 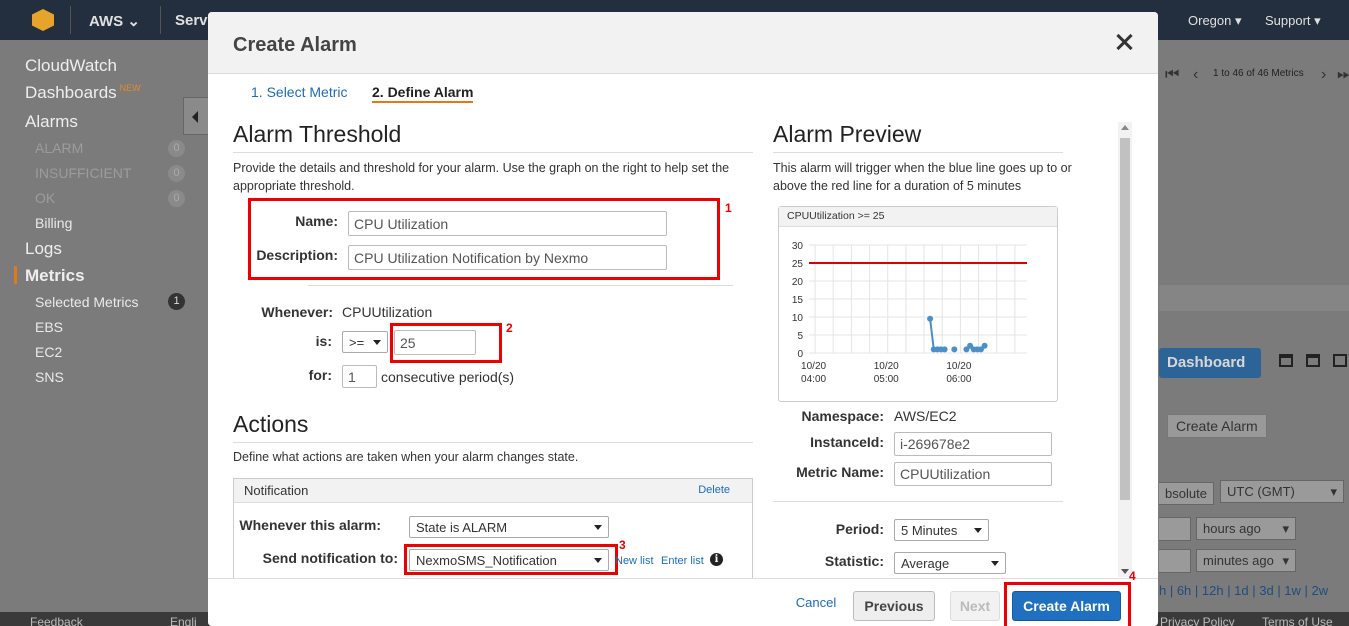 I want to click on sidebar-item-dashboards: Dashboards NEW, so click(x=83, y=93).